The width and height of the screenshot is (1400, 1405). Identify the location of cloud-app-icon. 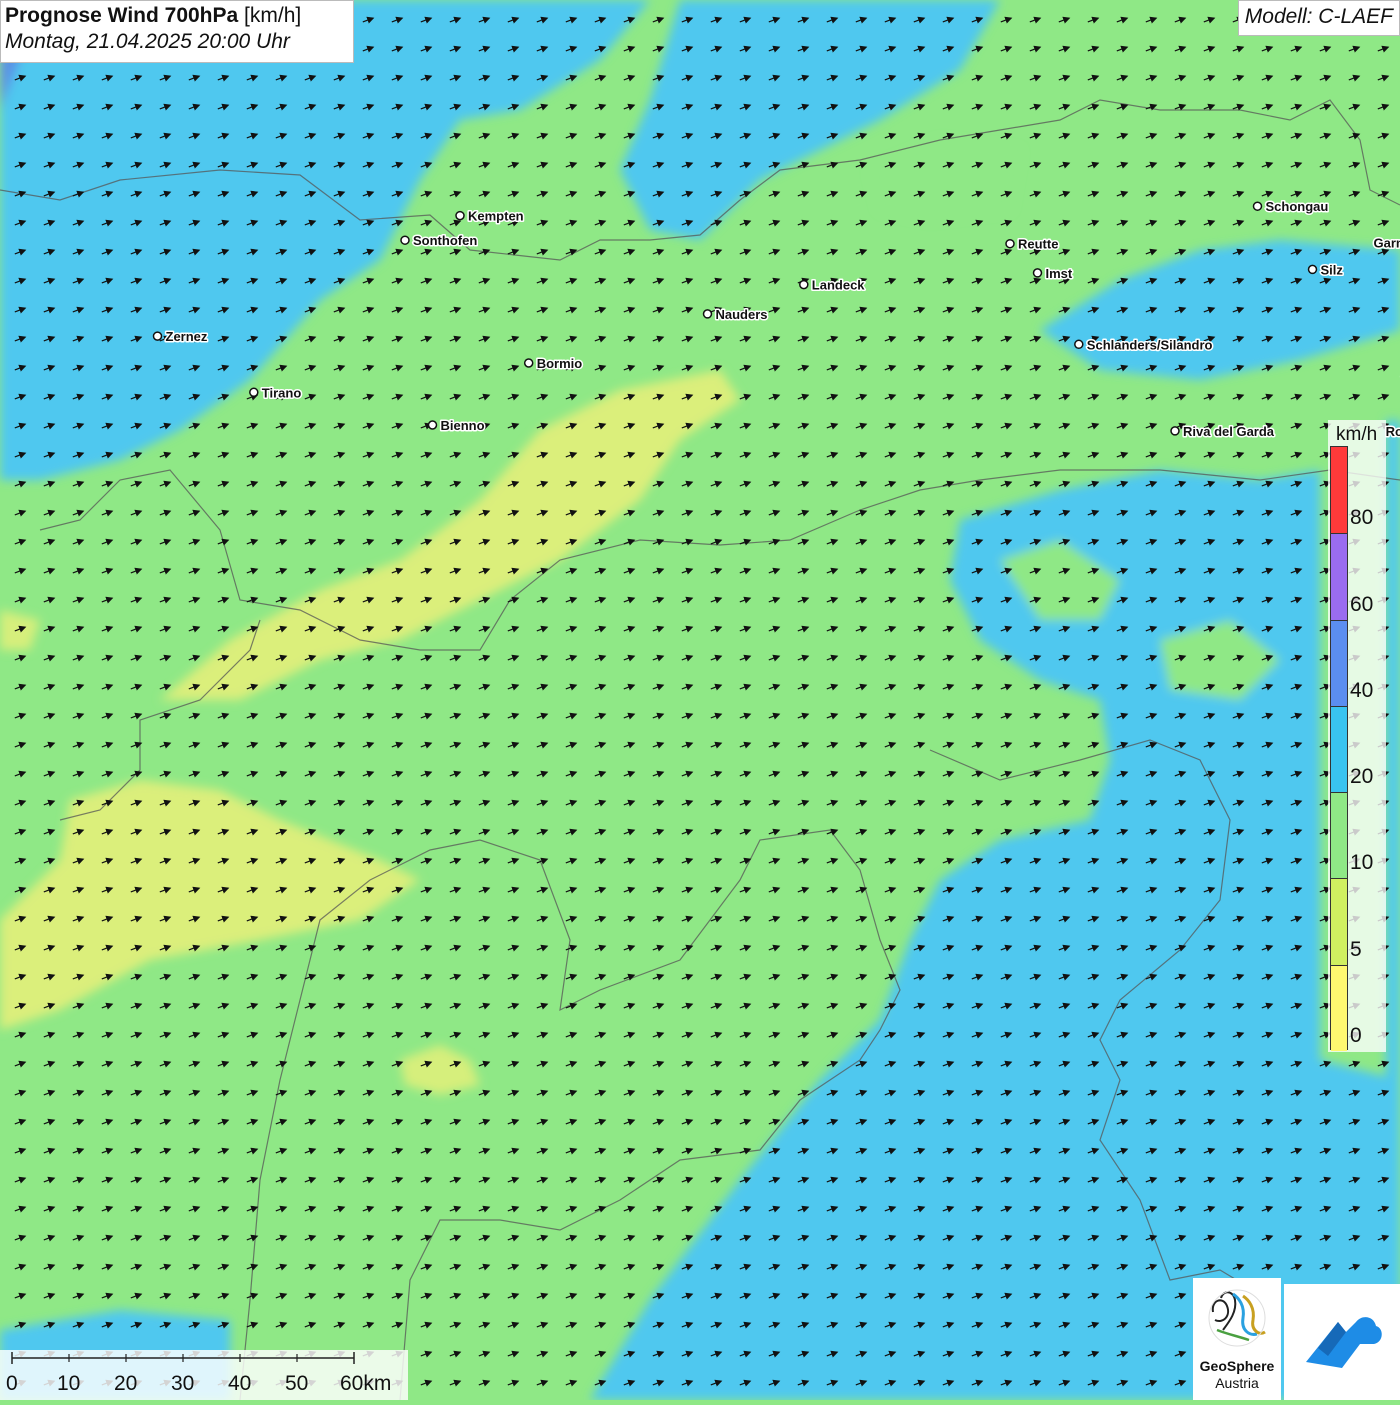
(1342, 1342).